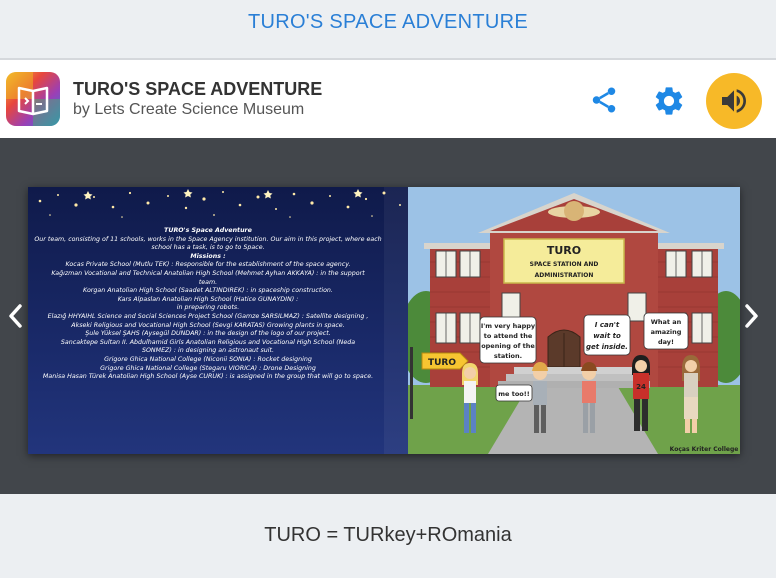 The image size is (776, 578). What do you see at coordinates (208, 282) in the screenshot?
I see `text-line: team.` at bounding box center [208, 282].